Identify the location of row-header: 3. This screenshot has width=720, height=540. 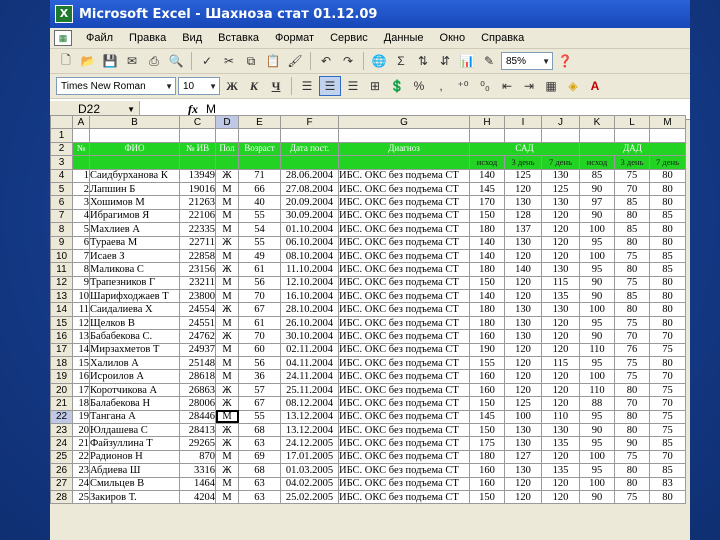
(61, 162).